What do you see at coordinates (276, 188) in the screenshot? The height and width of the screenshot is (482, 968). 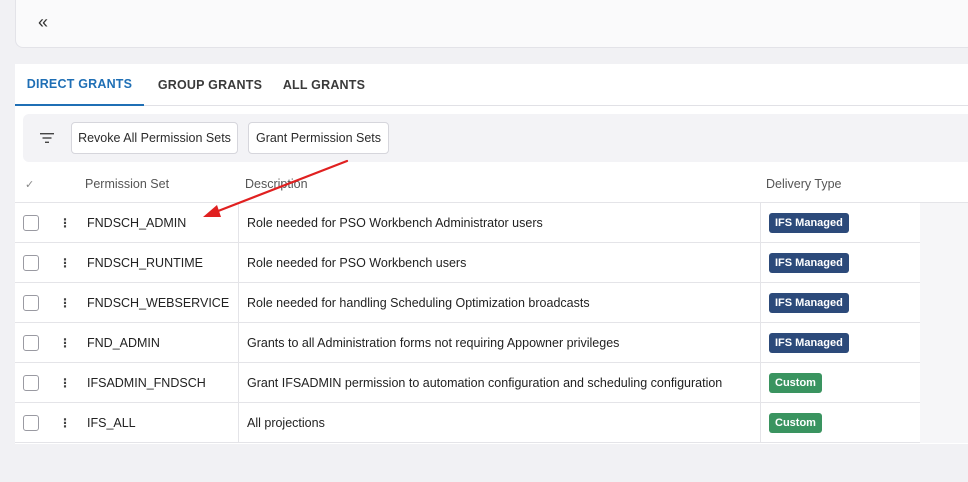 I see `annotation-arrow-icon` at bounding box center [276, 188].